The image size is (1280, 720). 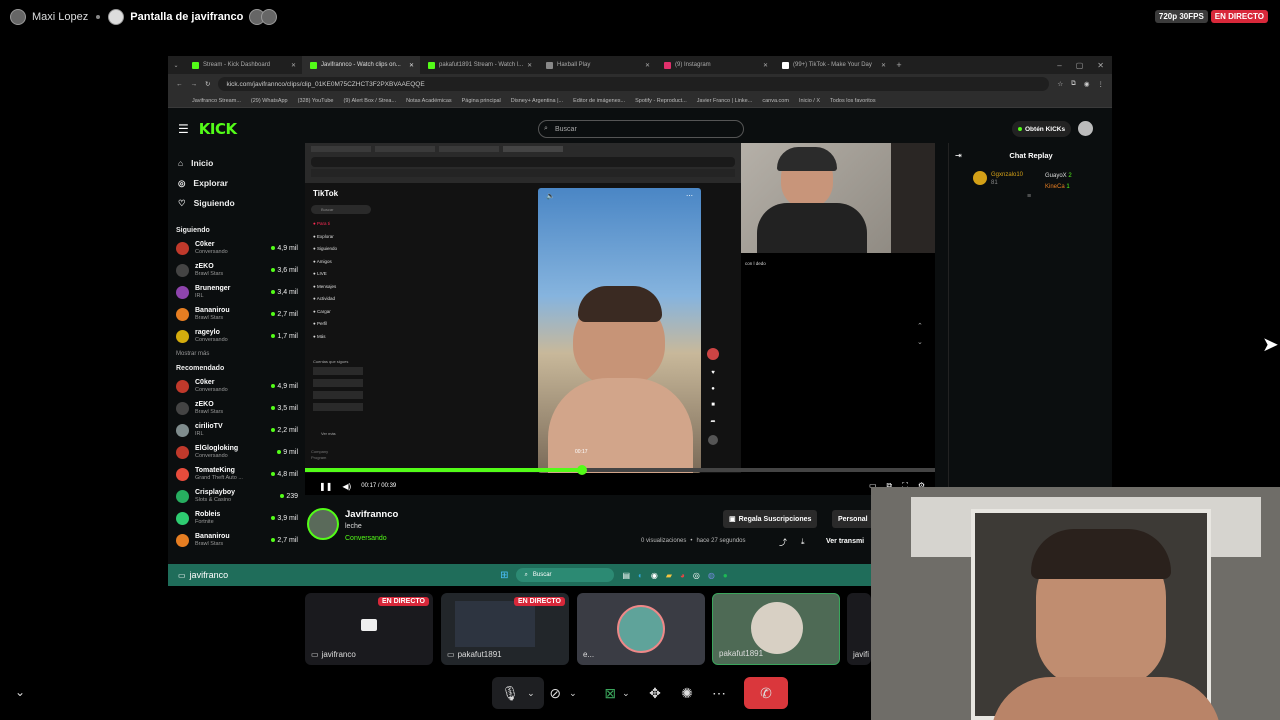 What do you see at coordinates (715, 65) in the screenshot?
I see `browser-tab: (9) Instagram ✕` at bounding box center [715, 65].